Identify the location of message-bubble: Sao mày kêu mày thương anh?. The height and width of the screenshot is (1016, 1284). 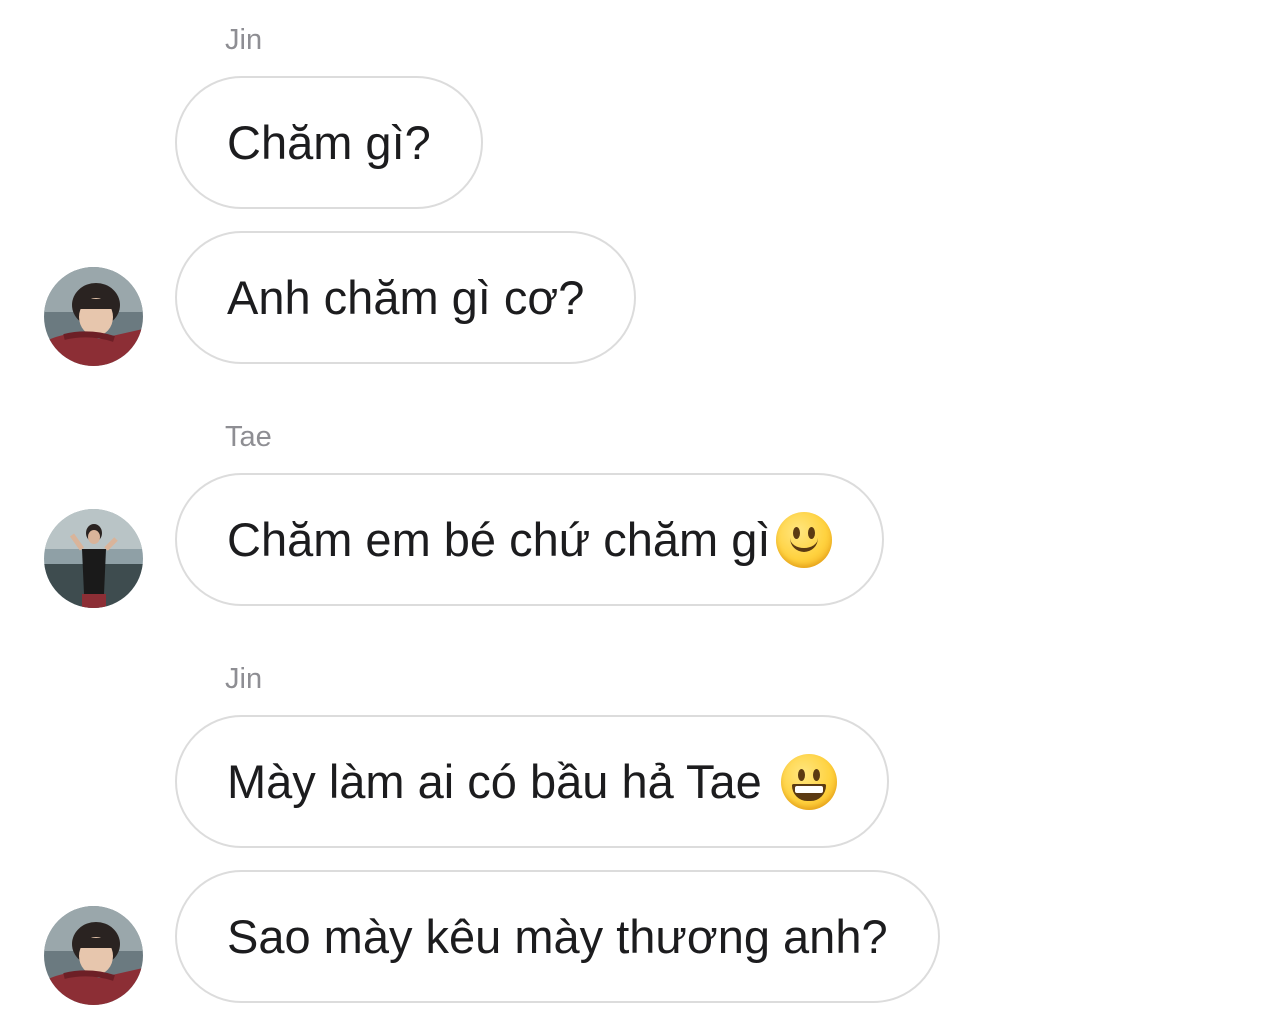
(557, 936).